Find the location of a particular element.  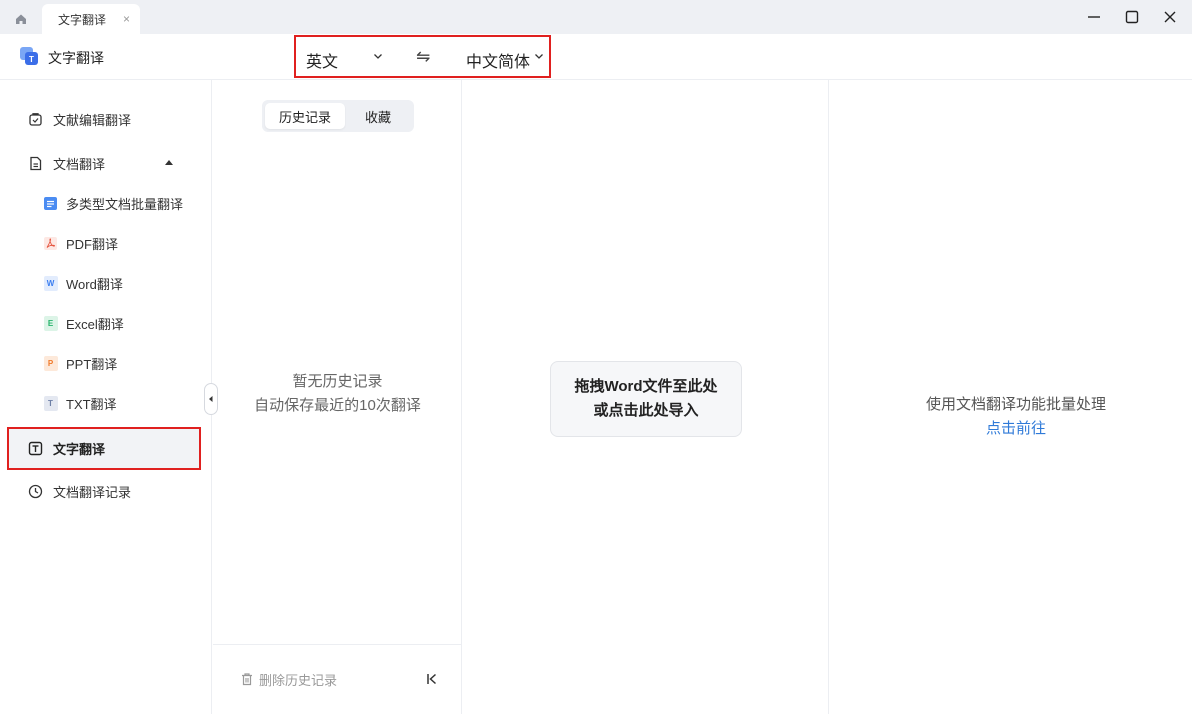

sidebar-item-label: 文档翻译记录 is located at coordinates (92, 492).